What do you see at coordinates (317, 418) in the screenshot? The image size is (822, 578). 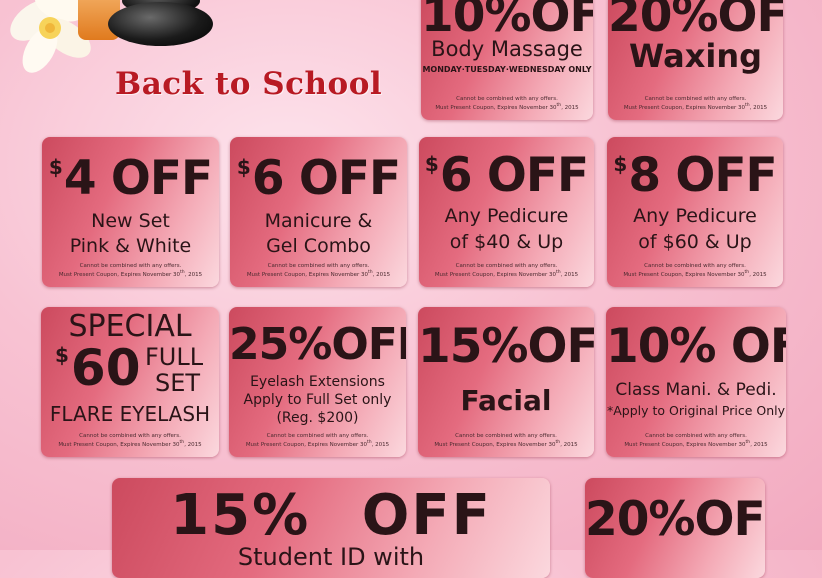 I see `coupon-regular-price: (Reg. $200)` at bounding box center [317, 418].